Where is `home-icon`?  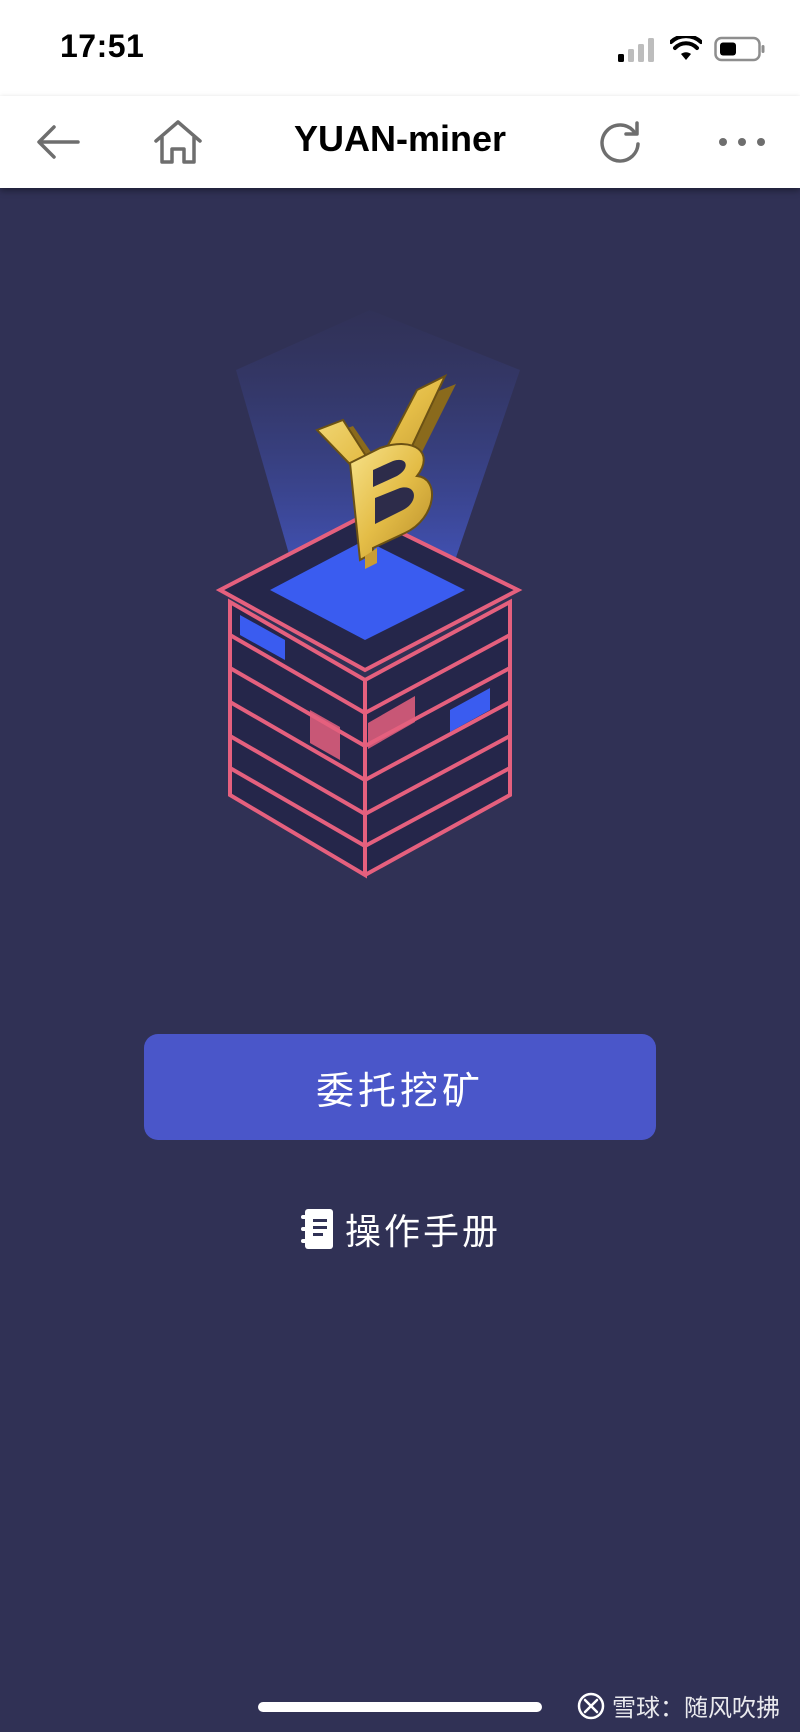 home-icon is located at coordinates (178, 142).